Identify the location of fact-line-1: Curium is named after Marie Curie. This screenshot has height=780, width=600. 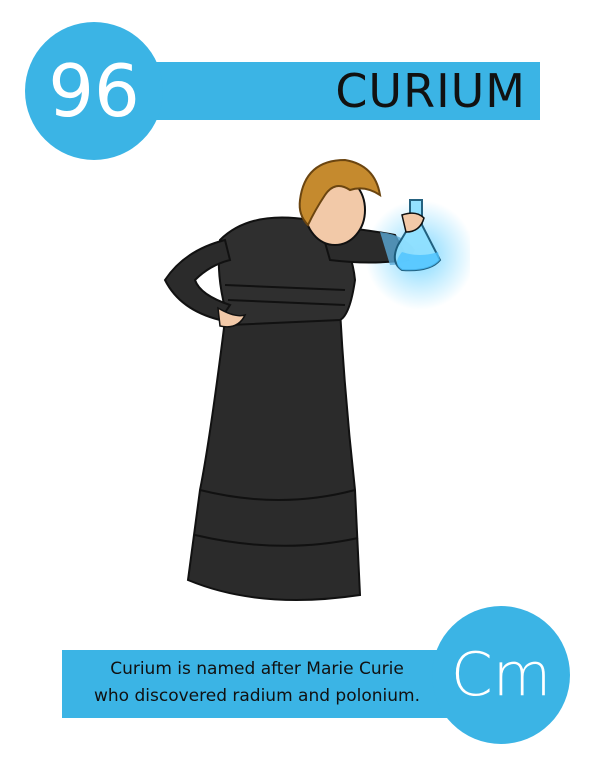
(257, 669).